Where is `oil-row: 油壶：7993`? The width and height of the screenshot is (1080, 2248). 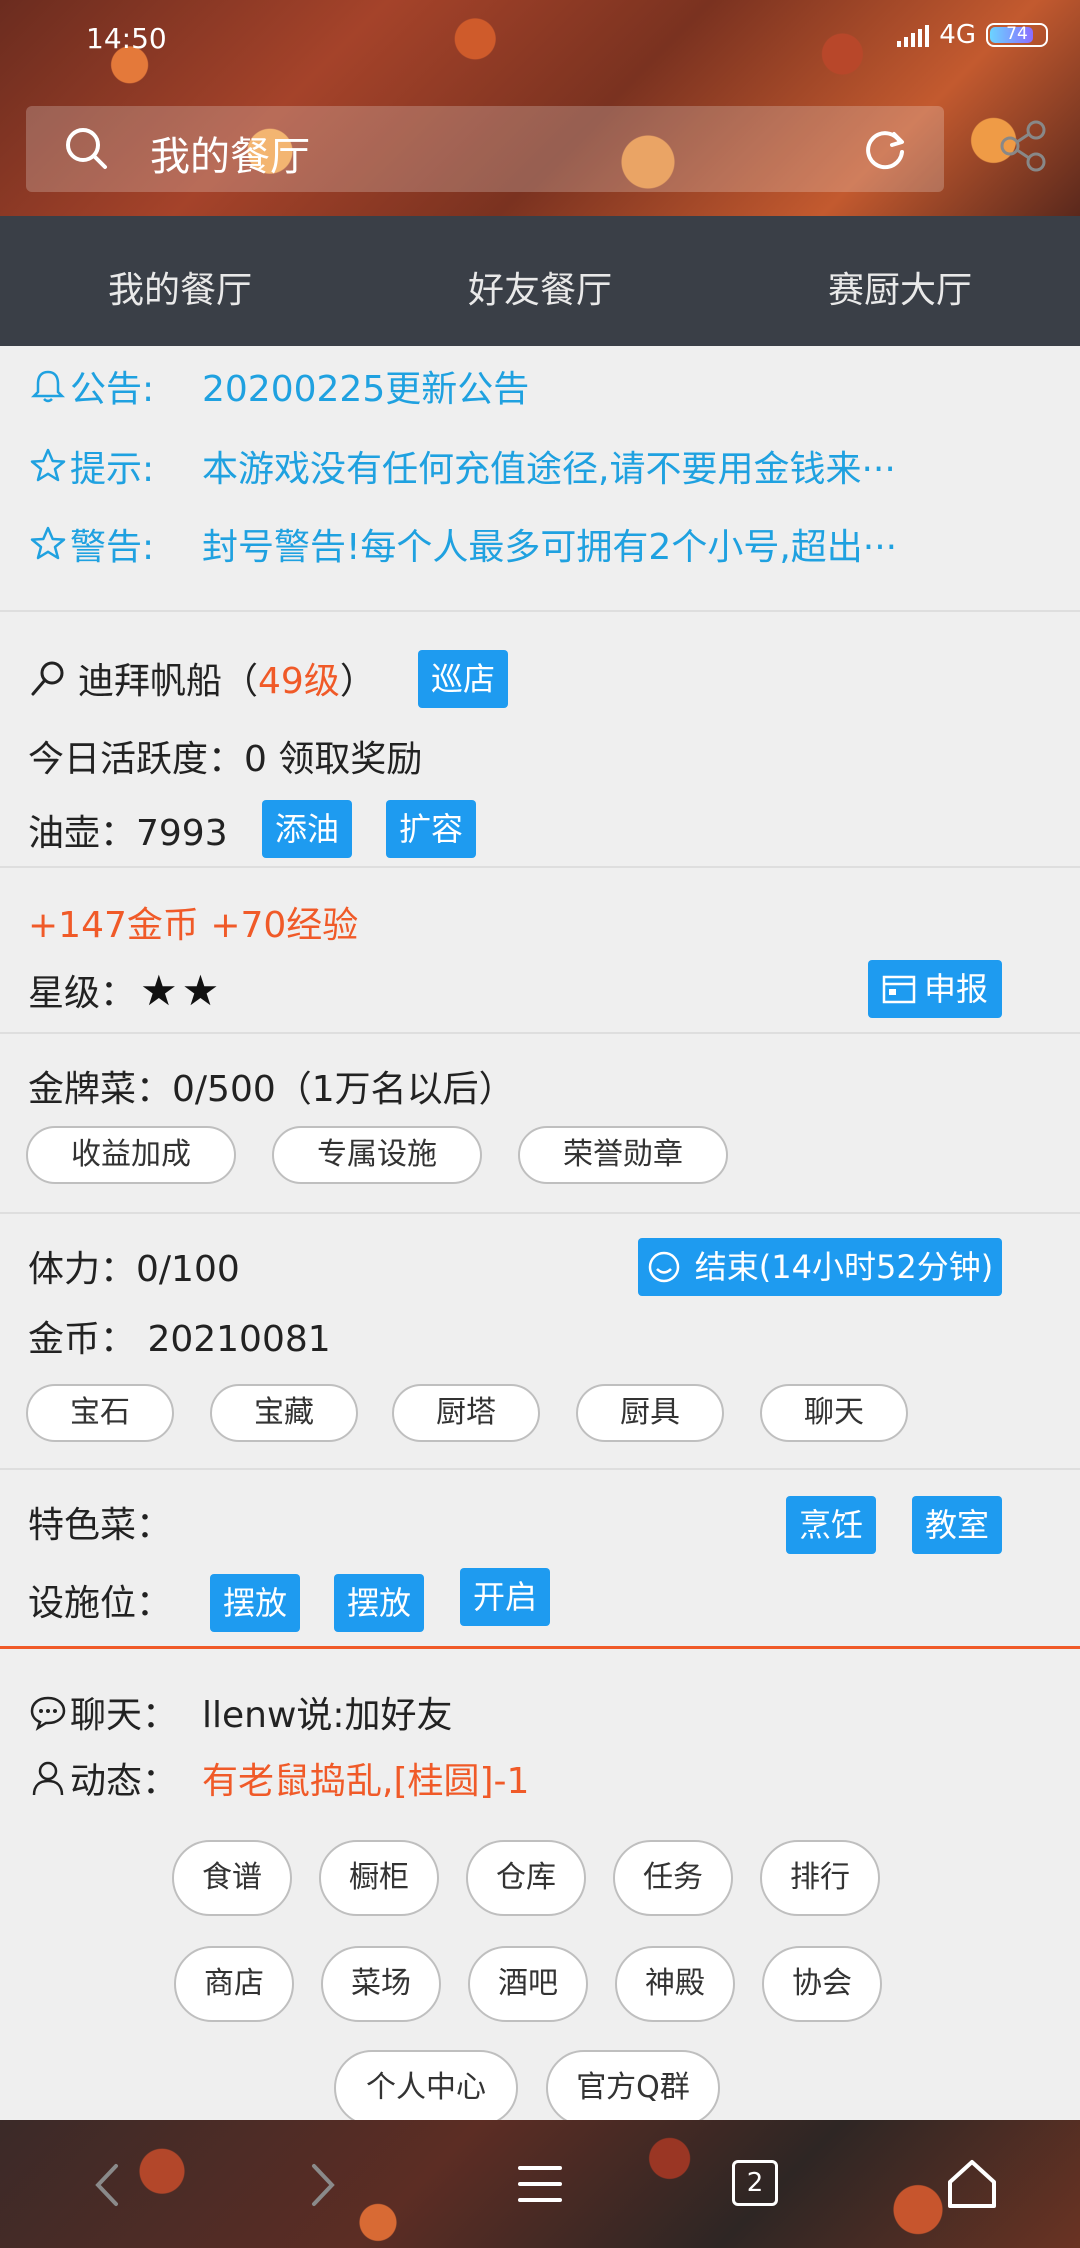 oil-row: 油壶：7993 is located at coordinates (128, 830).